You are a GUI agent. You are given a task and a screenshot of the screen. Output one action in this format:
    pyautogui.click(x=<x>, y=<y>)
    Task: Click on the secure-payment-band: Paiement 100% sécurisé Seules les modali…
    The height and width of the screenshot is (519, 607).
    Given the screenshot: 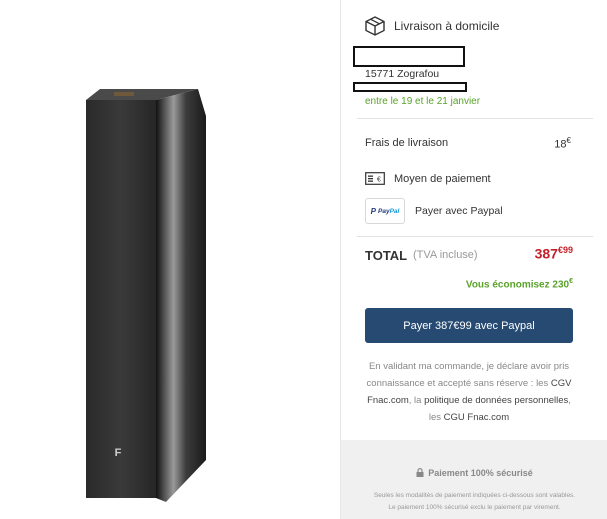 What is the action you would take?
    pyautogui.click(x=474, y=479)
    